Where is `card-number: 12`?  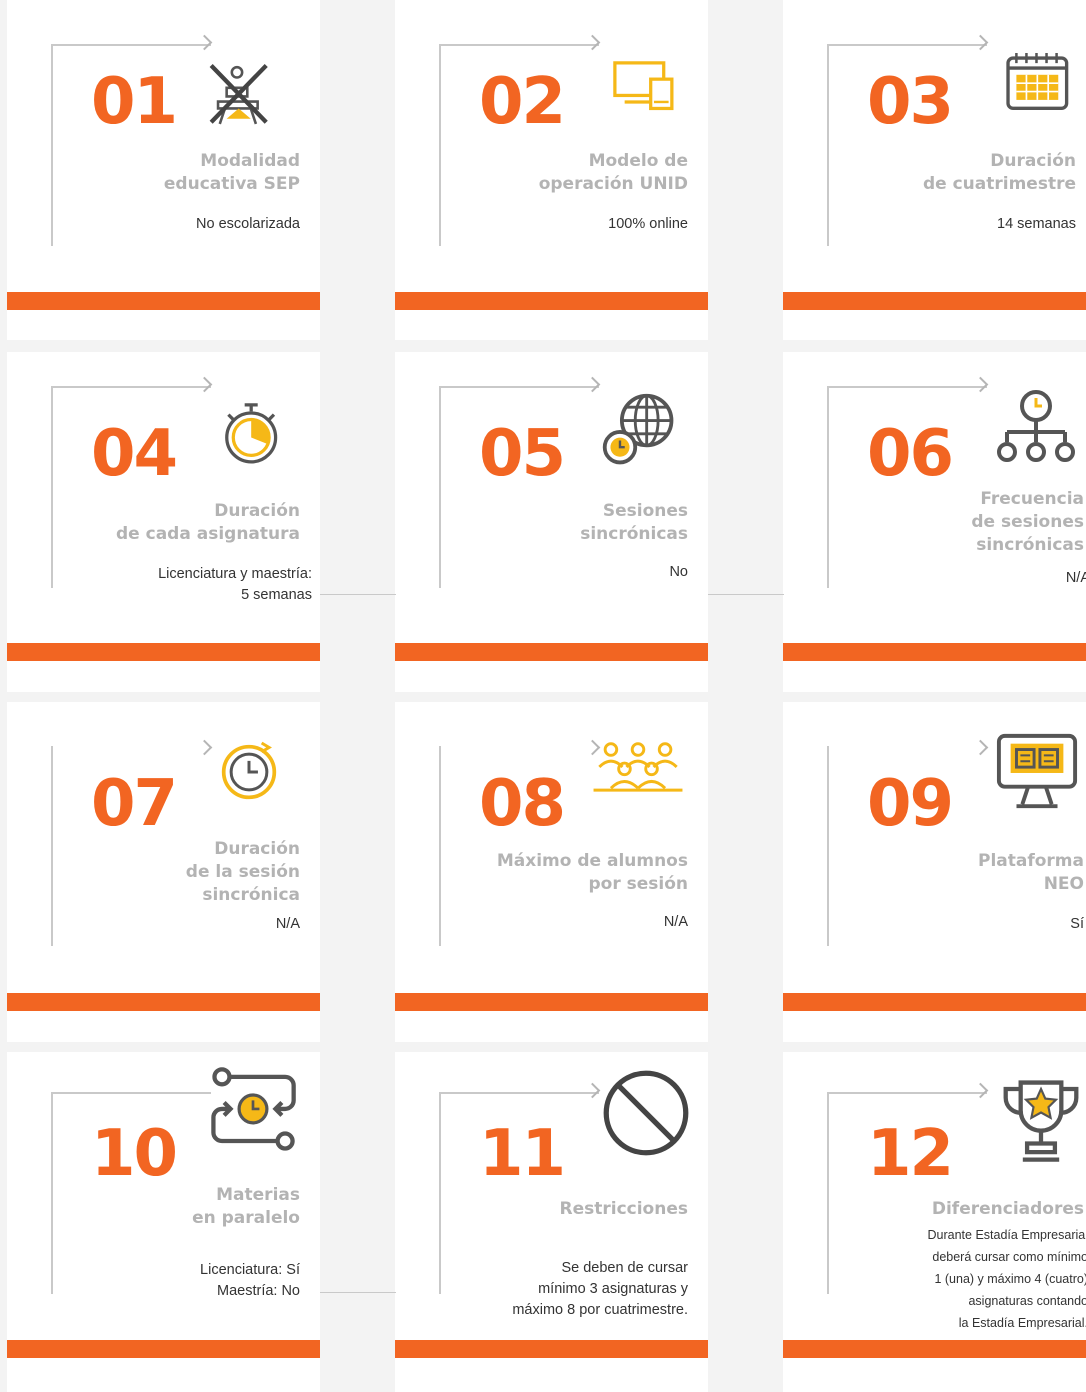
card-number: 12 is located at coordinates (910, 1154).